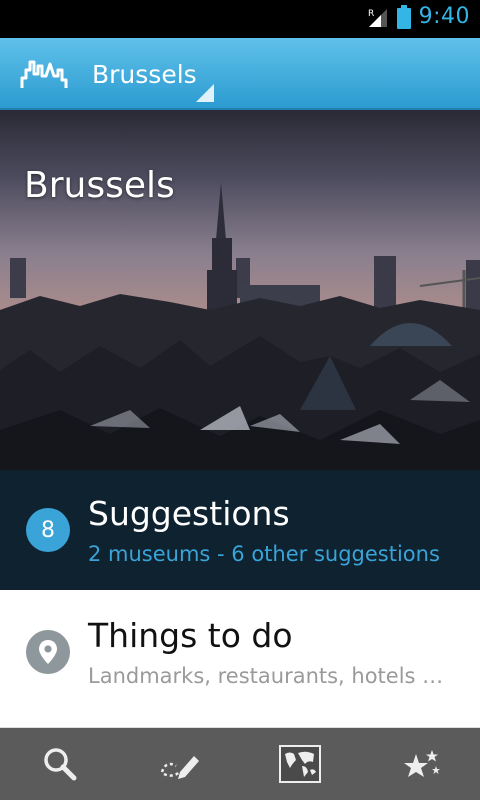 Image resolution: width=480 pixels, height=800 pixels. I want to click on suggestions-count-badge: 8, so click(48, 530).